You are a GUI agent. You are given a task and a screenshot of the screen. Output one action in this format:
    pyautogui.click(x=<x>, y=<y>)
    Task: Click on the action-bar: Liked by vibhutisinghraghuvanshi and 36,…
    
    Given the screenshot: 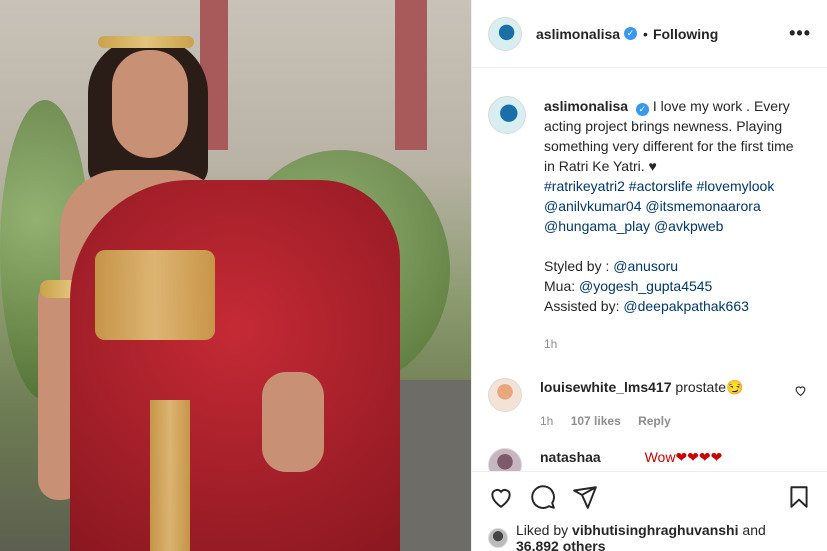 What is the action you would take?
    pyautogui.click(x=649, y=511)
    